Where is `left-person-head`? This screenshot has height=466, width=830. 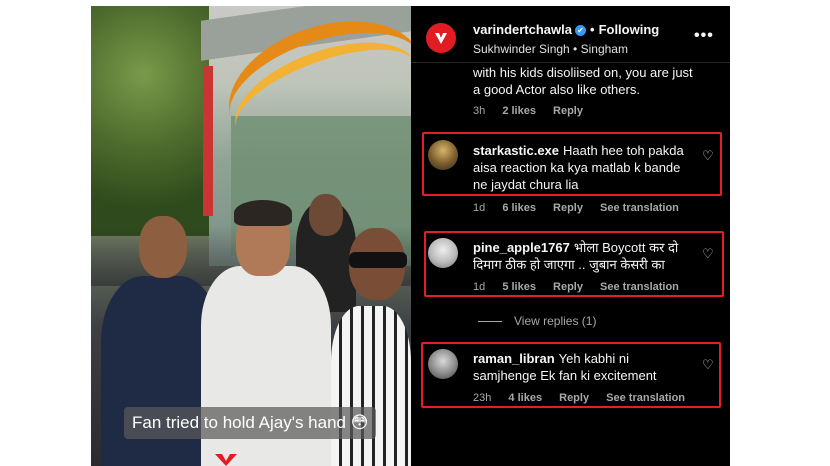 left-person-head is located at coordinates (163, 247).